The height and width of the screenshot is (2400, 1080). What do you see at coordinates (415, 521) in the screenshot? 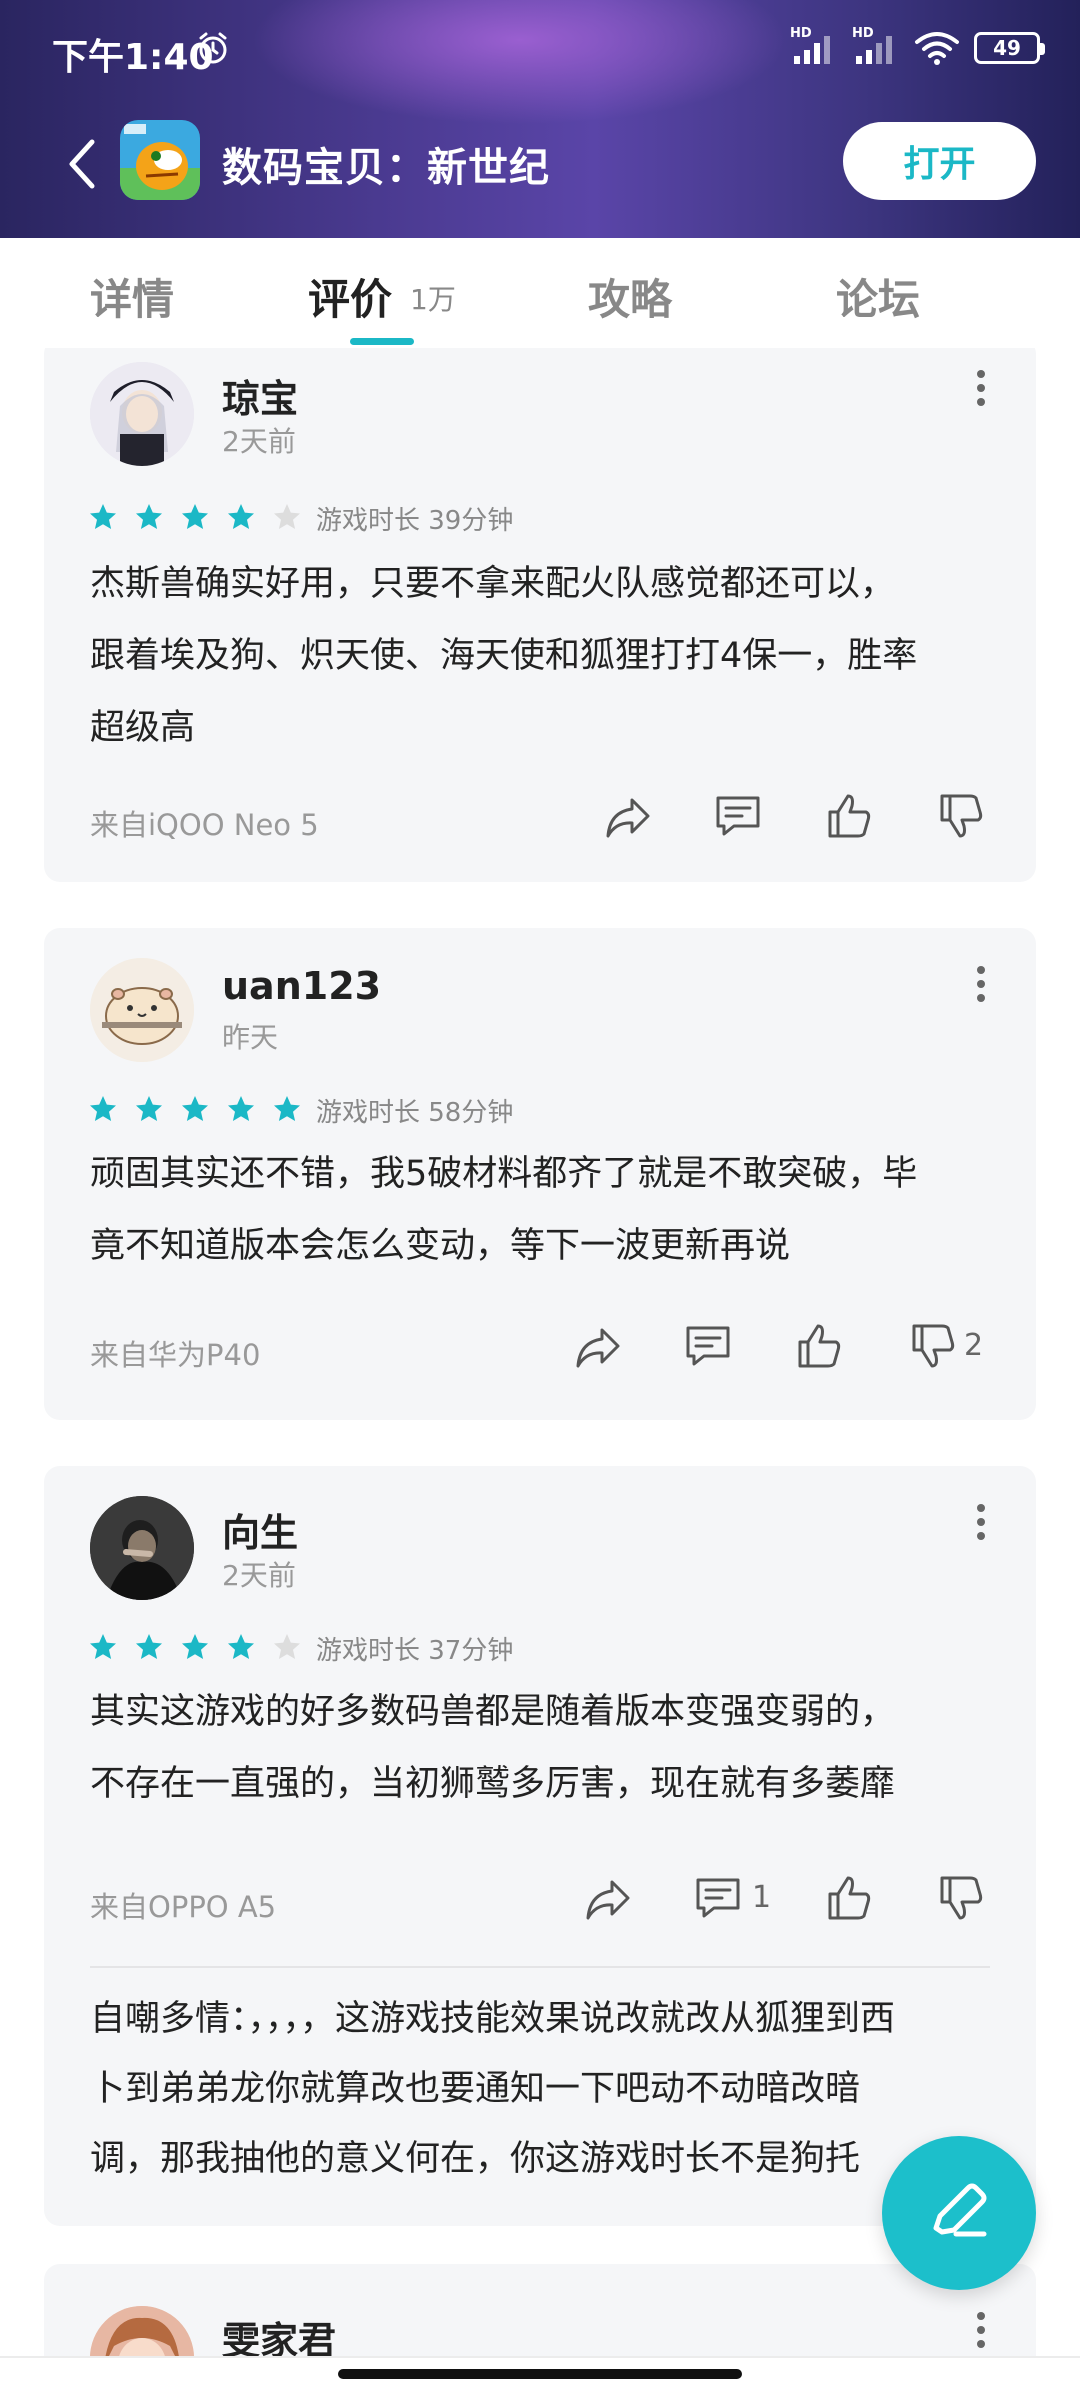
I see `review-playtime: 游戏时长 39分钟` at bounding box center [415, 521].